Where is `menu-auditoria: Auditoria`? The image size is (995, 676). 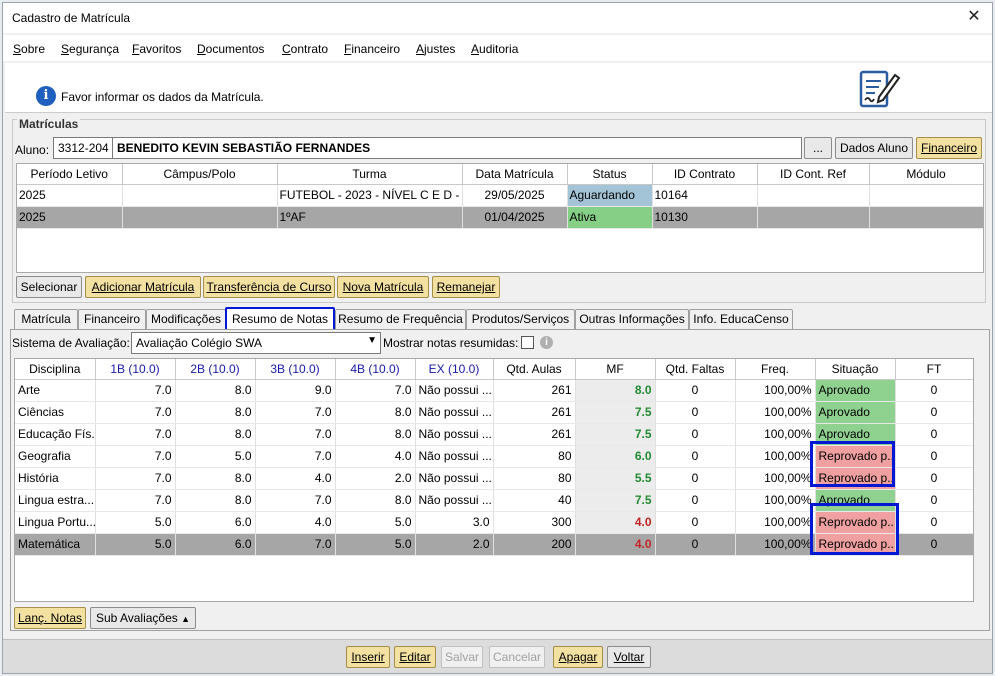
menu-auditoria: Auditoria is located at coordinates (494, 49).